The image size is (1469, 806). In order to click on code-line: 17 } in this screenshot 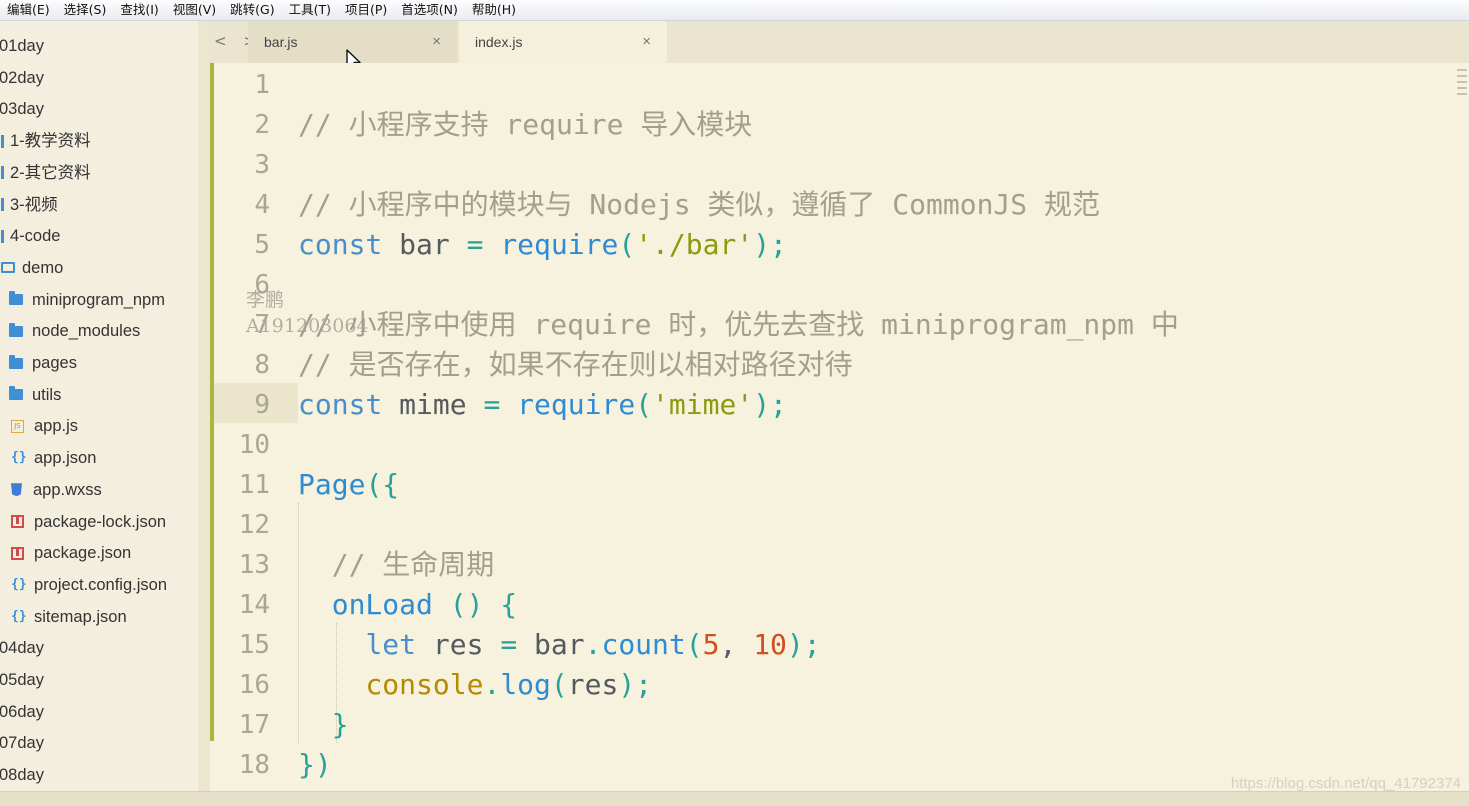, I will do `click(830, 725)`.